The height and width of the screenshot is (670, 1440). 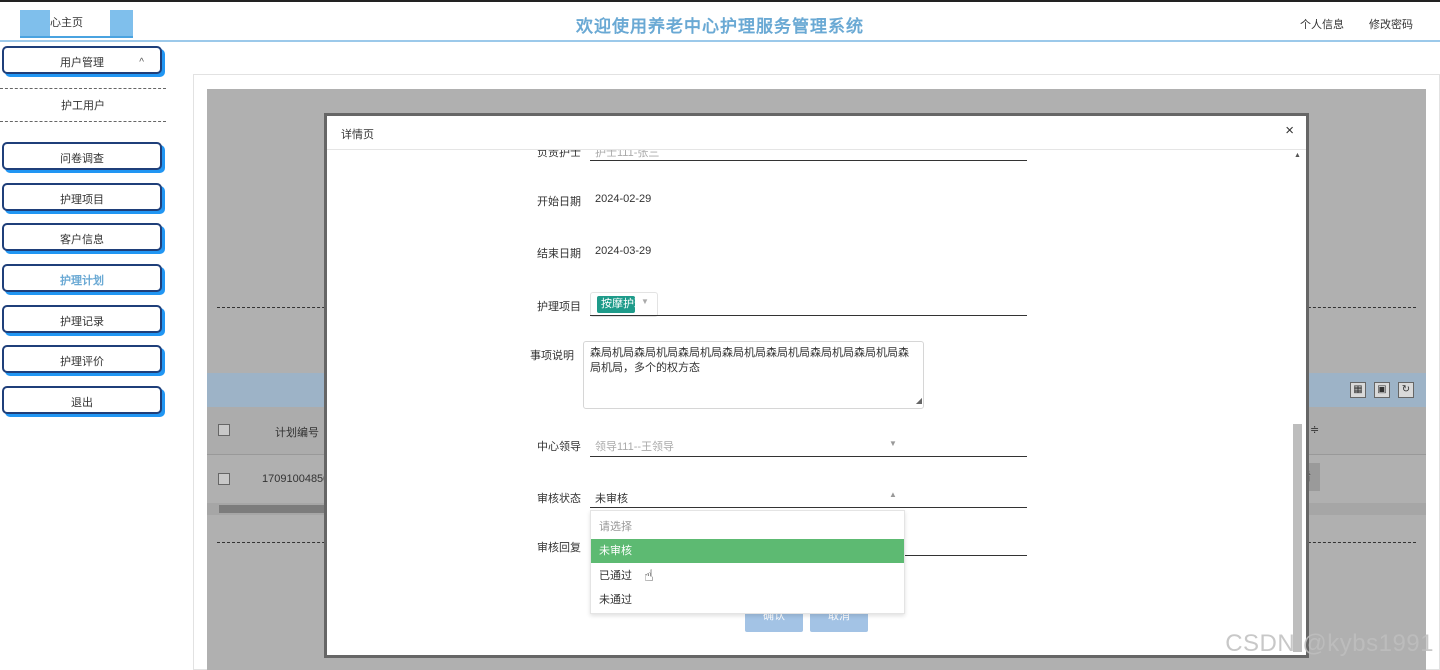 What do you see at coordinates (1391, 24) in the screenshot?
I see `change-password-link: 修改密码` at bounding box center [1391, 24].